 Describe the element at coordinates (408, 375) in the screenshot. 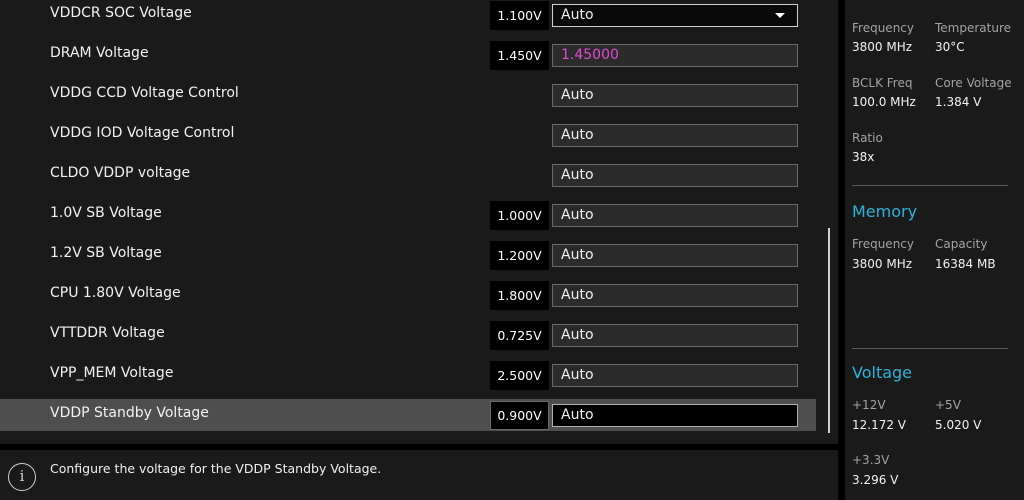

I see `setting-row: VPP_MEM Voltage 2.500V Auto` at that location.